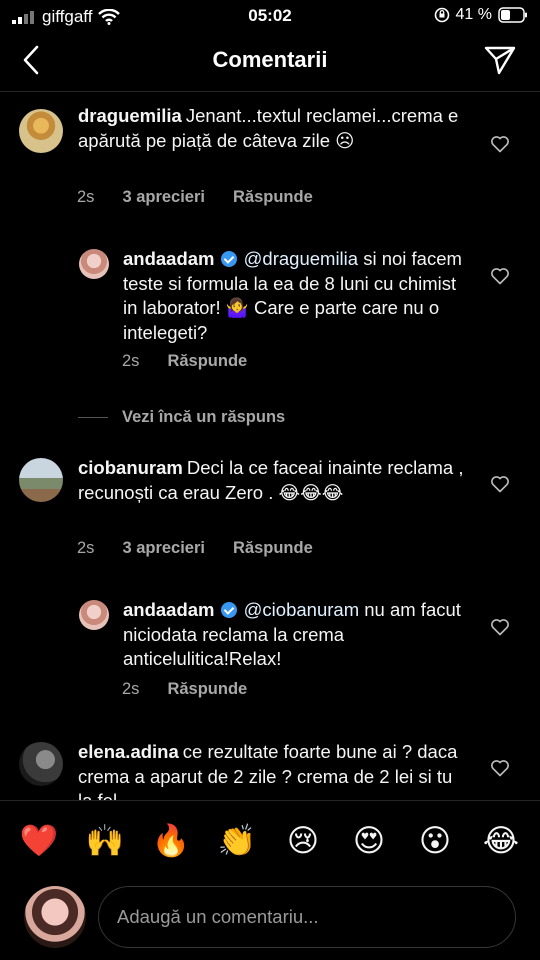 This screenshot has height=960, width=540. I want to click on emoji-heart-eyes-button: 😍, so click(369, 841).